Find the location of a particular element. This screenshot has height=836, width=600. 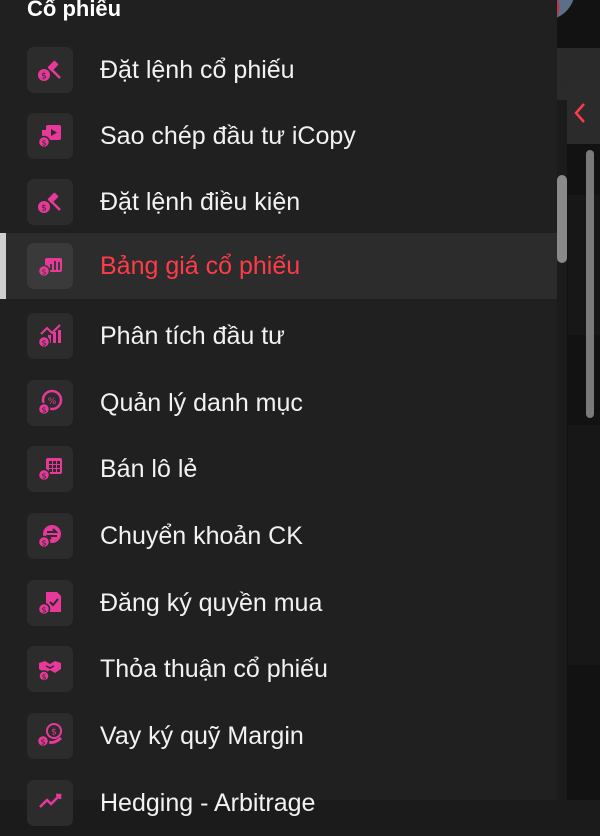

menu-item-vay-ky-quy-margin: $ $ Vay ký quỹ Margin is located at coordinates (278, 736).